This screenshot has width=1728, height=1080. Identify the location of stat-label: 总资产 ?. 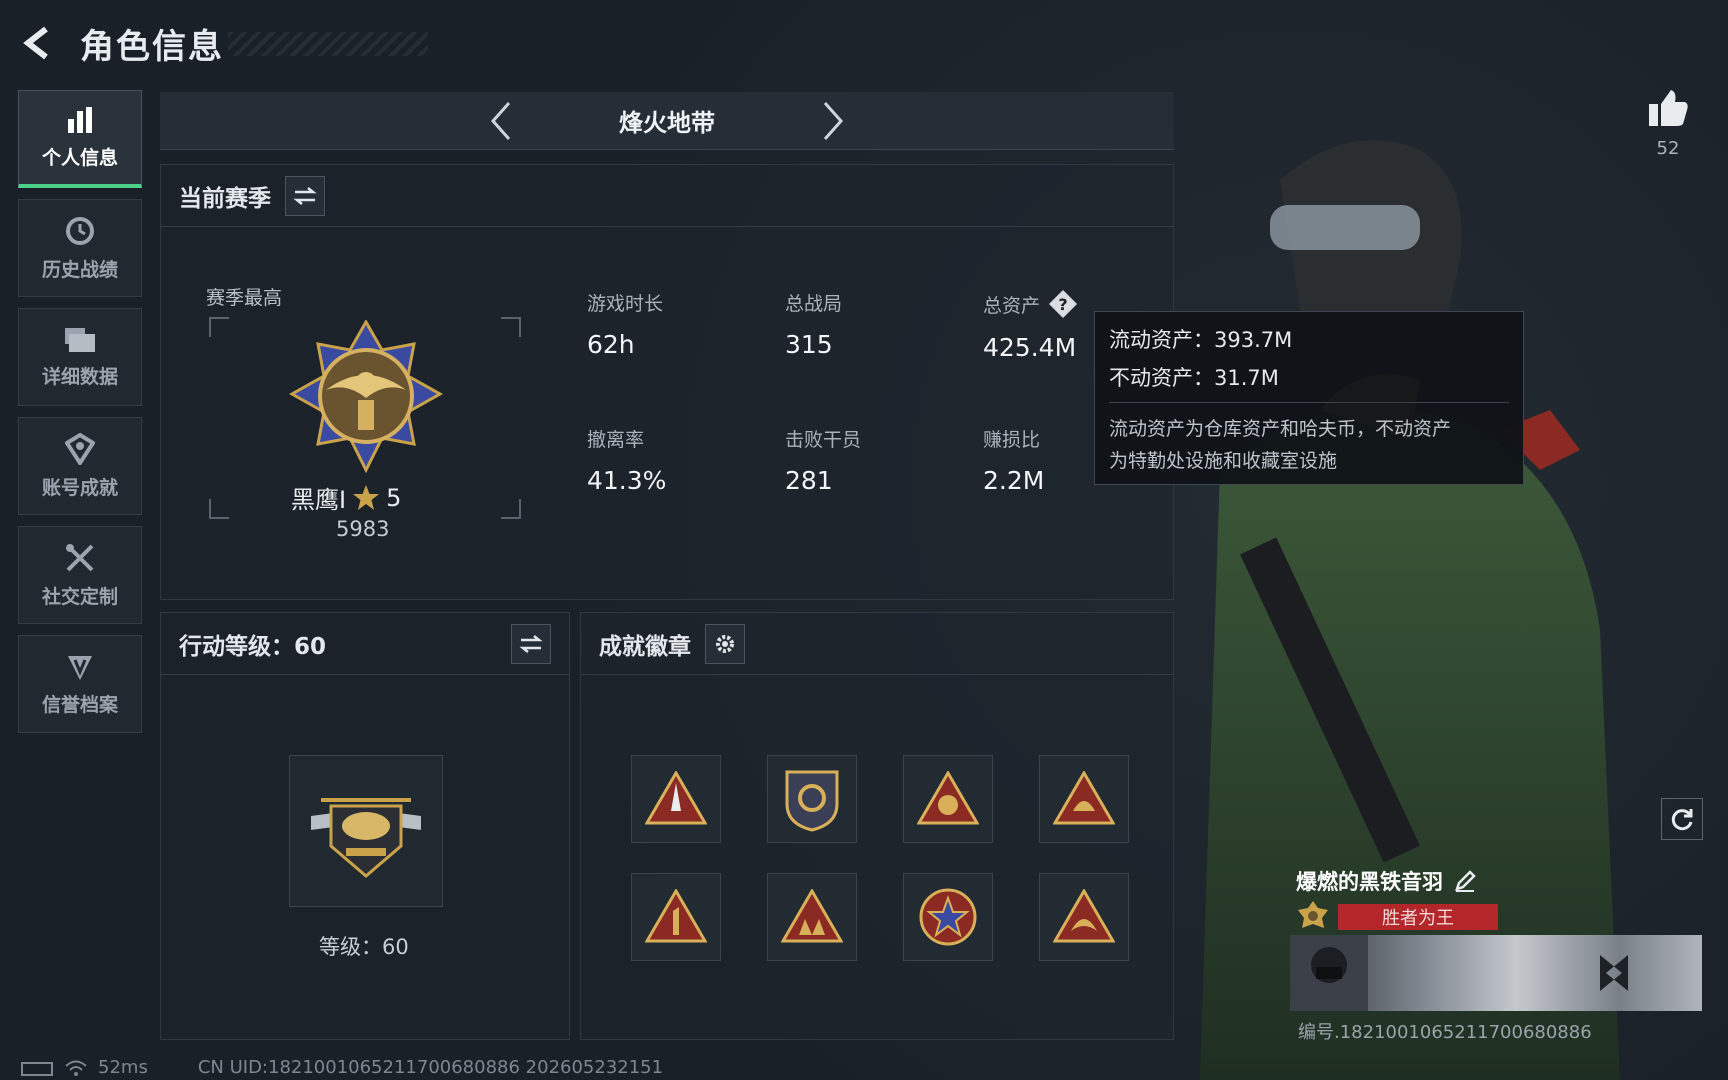
(1030, 304).